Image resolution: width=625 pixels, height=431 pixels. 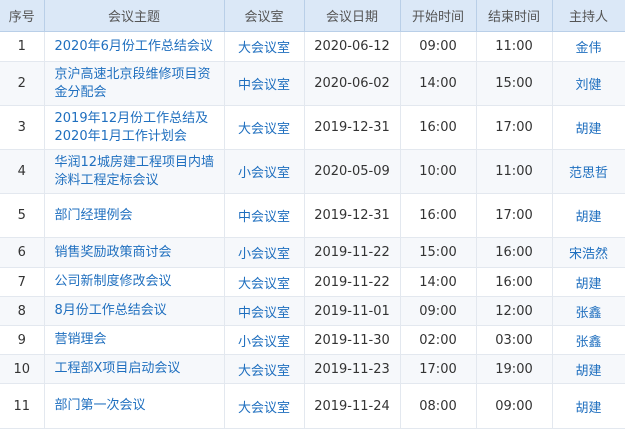 I want to click on cell-topic-link: 2020年6月份工作总结会议, so click(x=134, y=46).